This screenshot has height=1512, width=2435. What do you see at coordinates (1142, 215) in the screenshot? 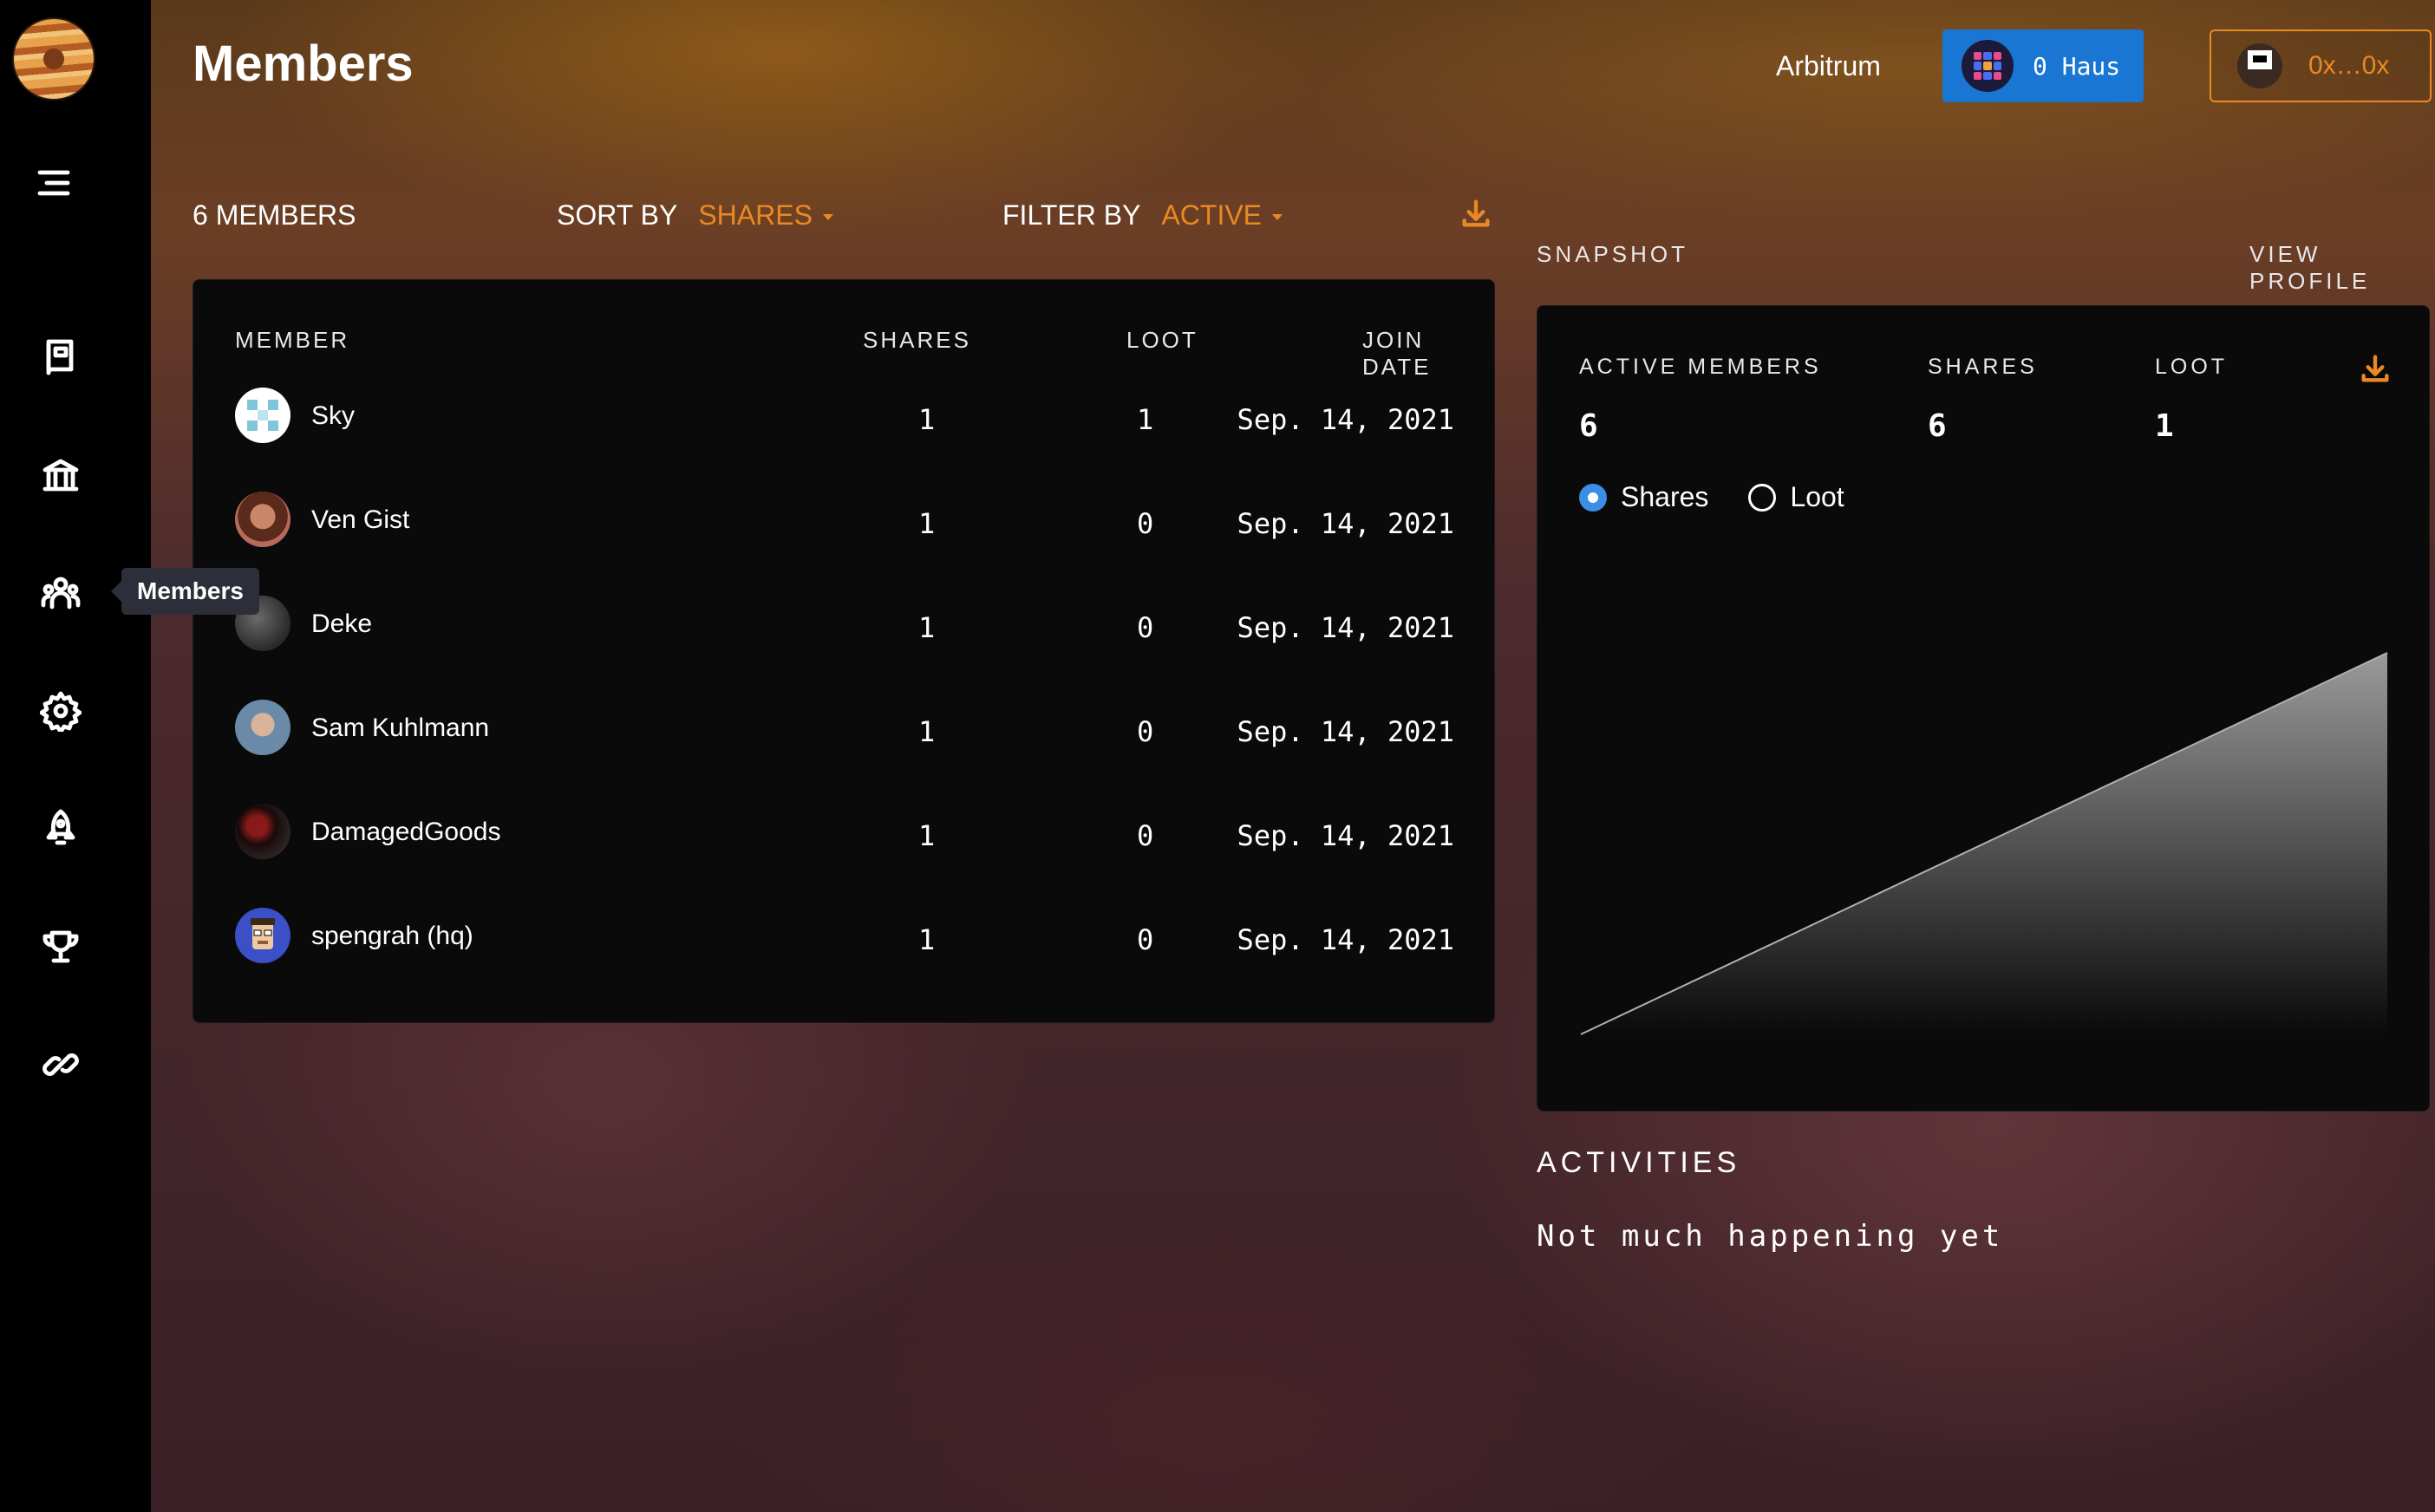
I see `filter-control: FILTER BY ACTIVE` at bounding box center [1142, 215].